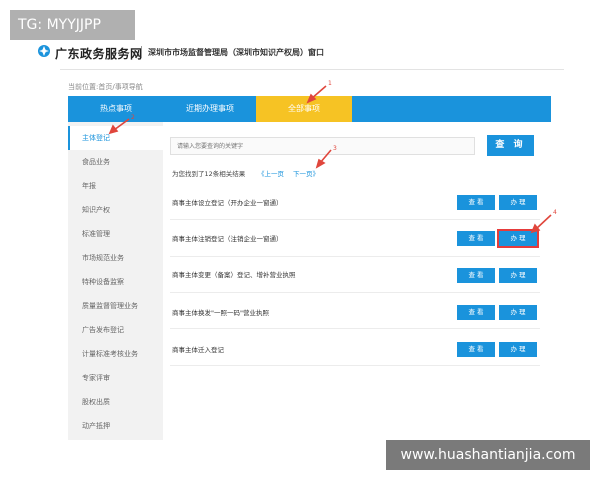 This screenshot has width=600, height=480. I want to click on sidebar-item-chattel-mortgage: 动产抵押, so click(115, 426).